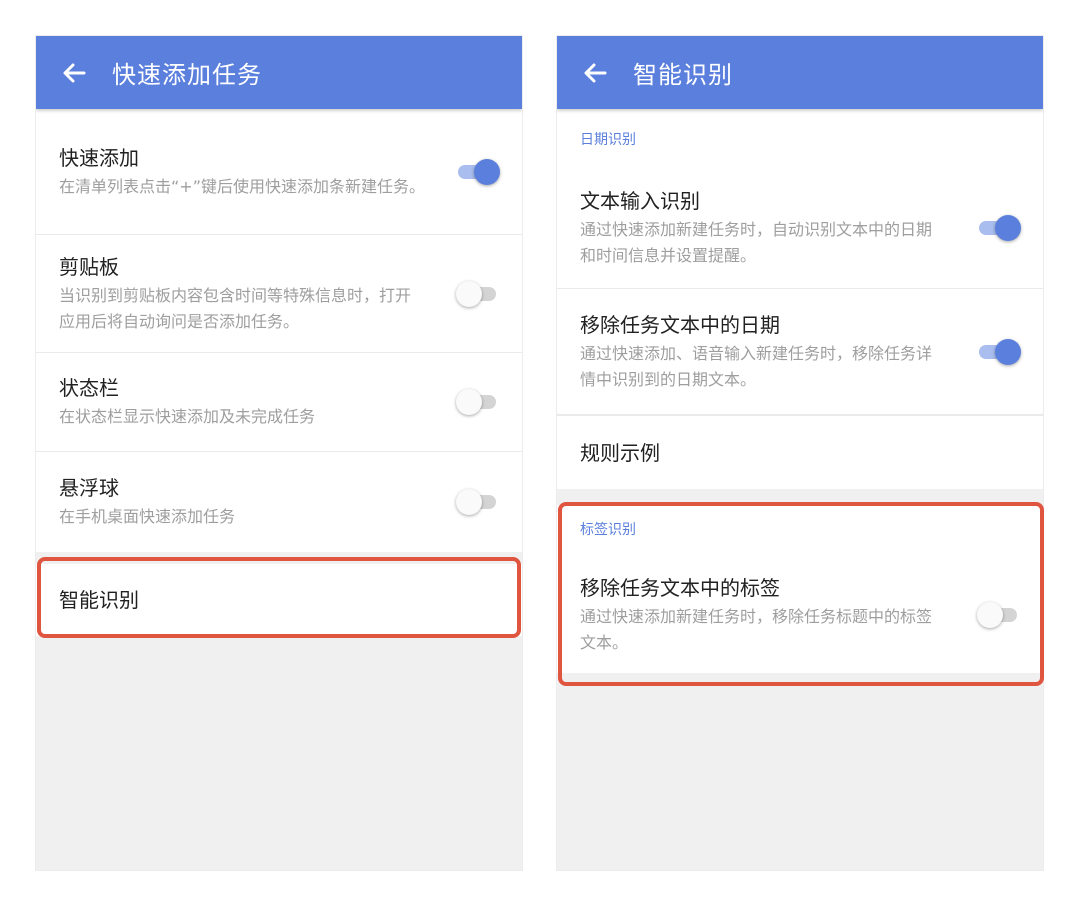 This screenshot has height=904, width=1080. I want to click on setting-description: 在状态栏显示快速添加及未完成任务, so click(187, 416).